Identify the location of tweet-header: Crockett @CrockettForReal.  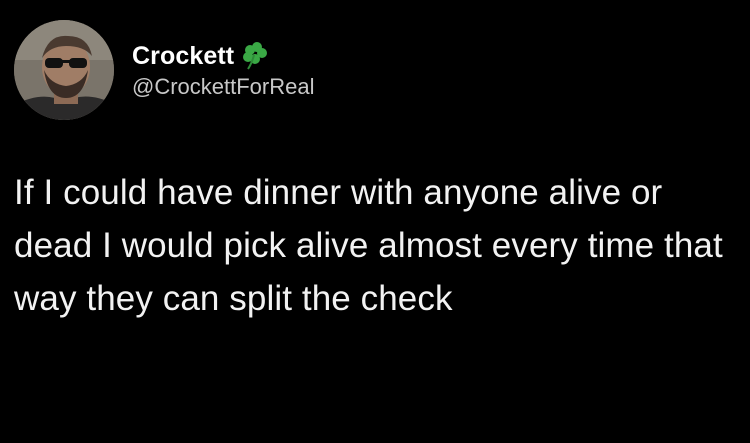
(164, 70).